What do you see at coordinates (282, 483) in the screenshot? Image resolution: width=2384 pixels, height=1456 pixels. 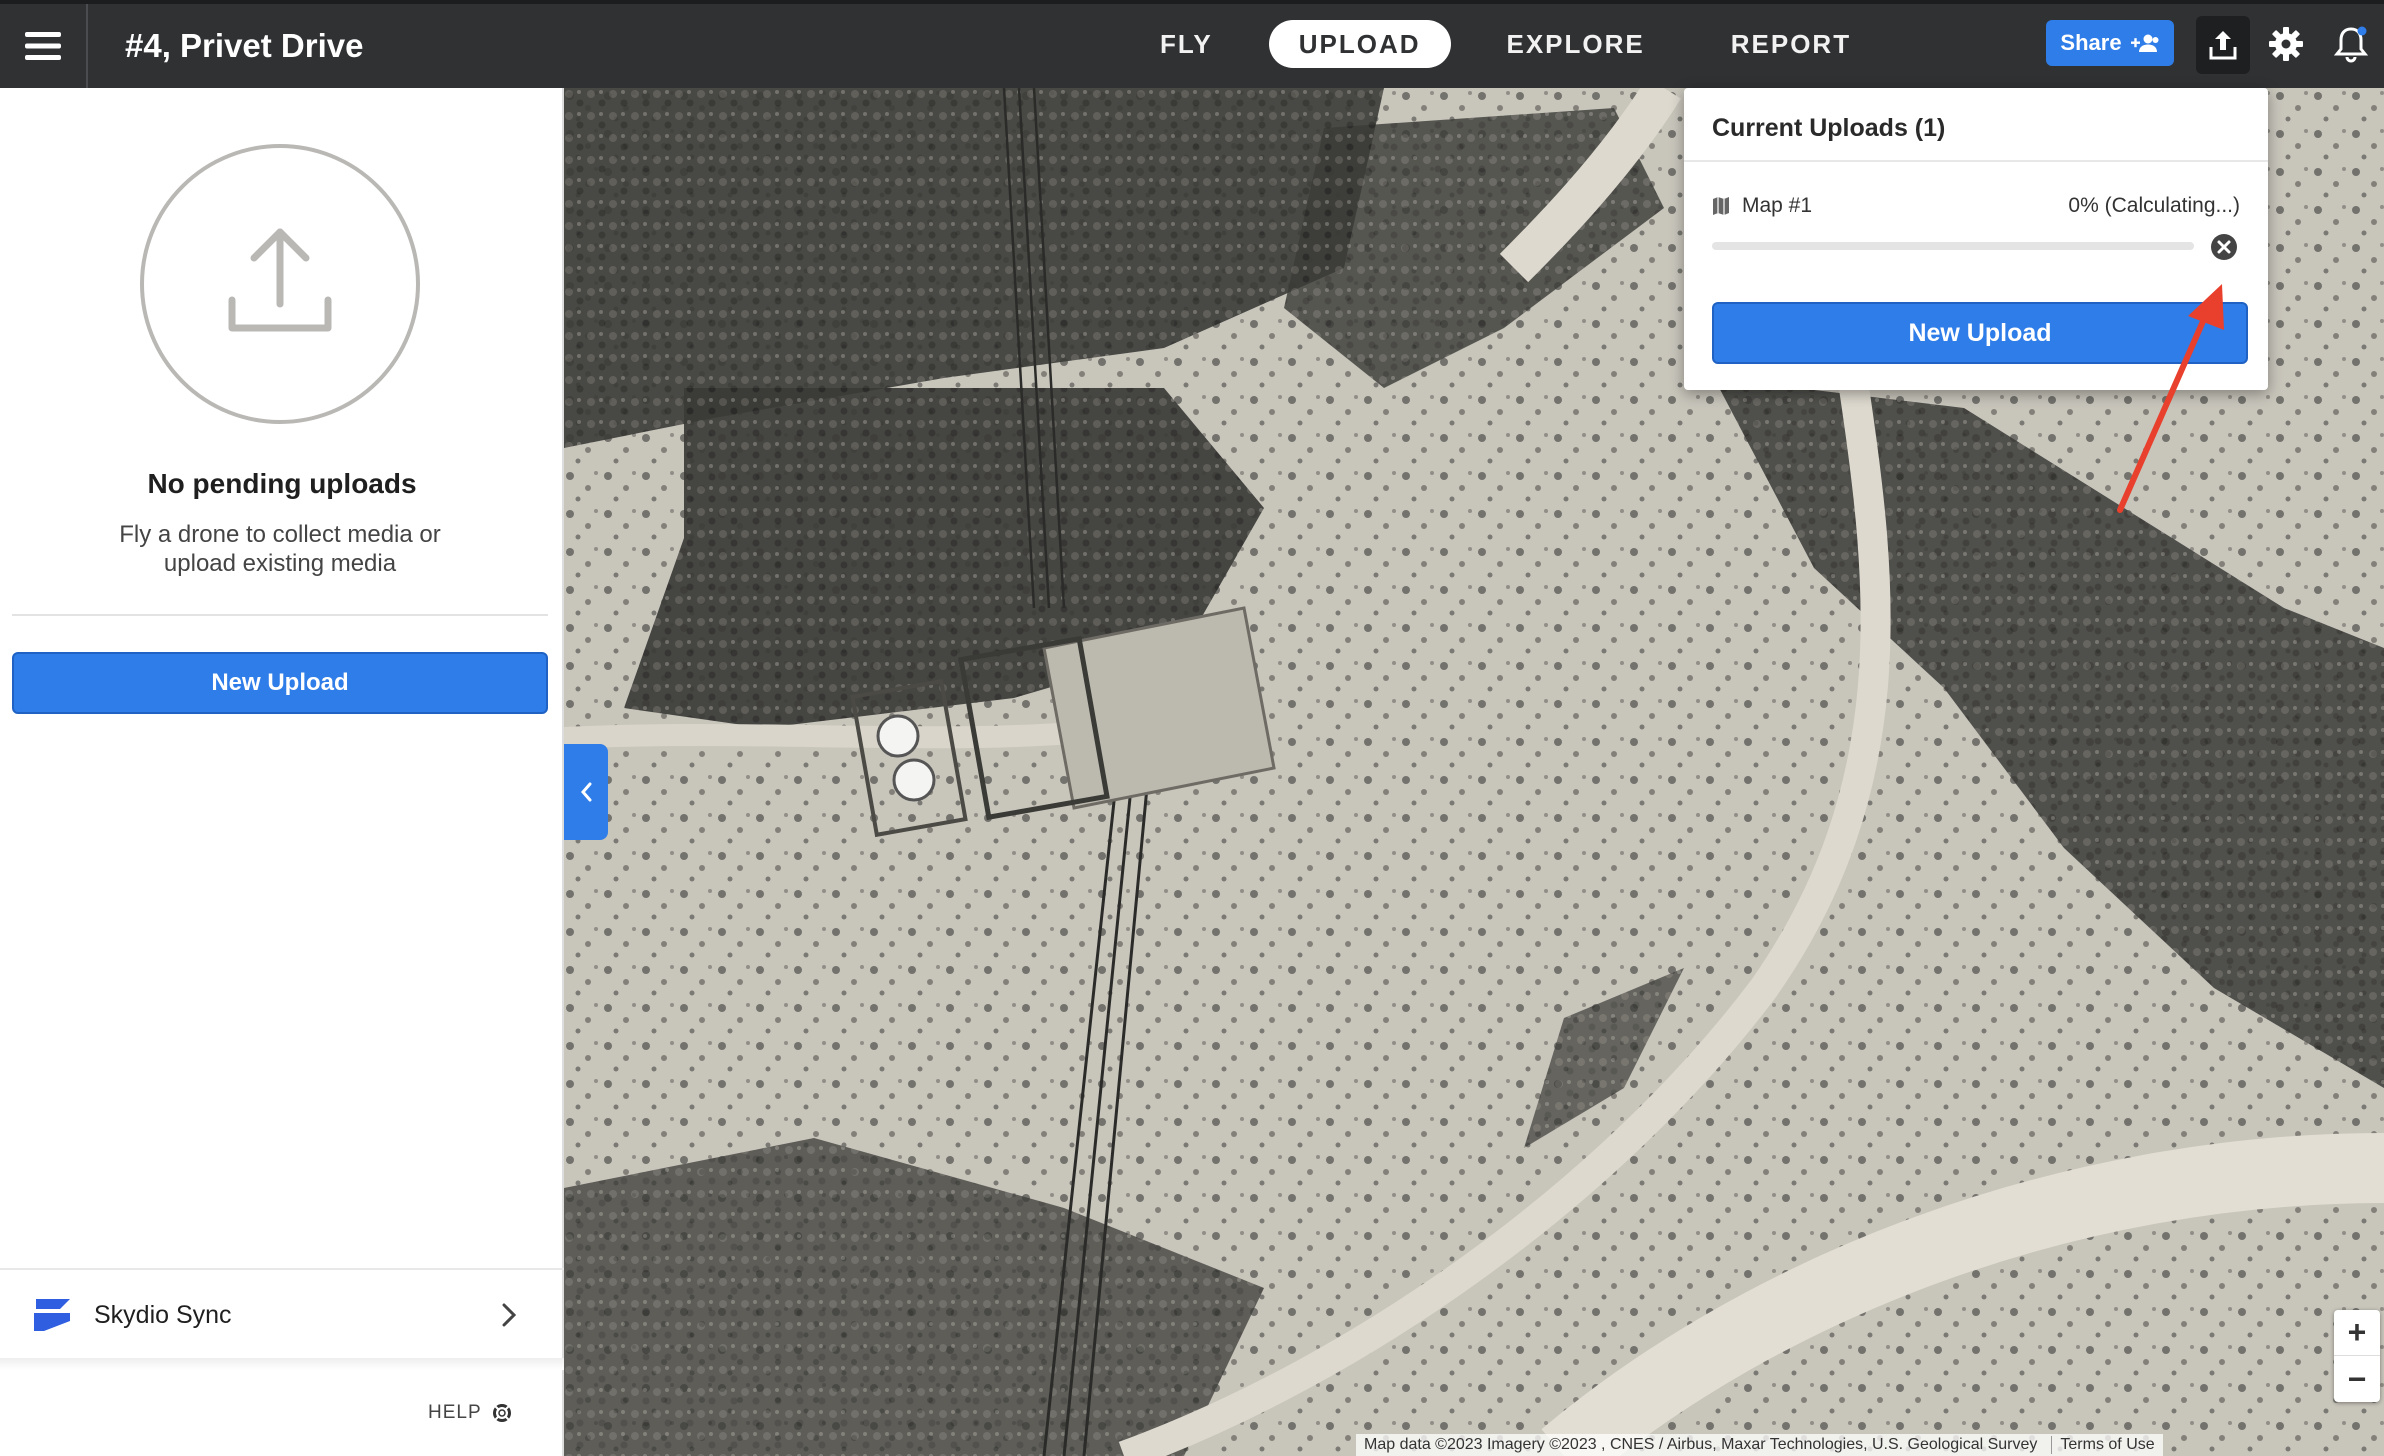 I see `empty-state-title: No pending uploads` at bounding box center [282, 483].